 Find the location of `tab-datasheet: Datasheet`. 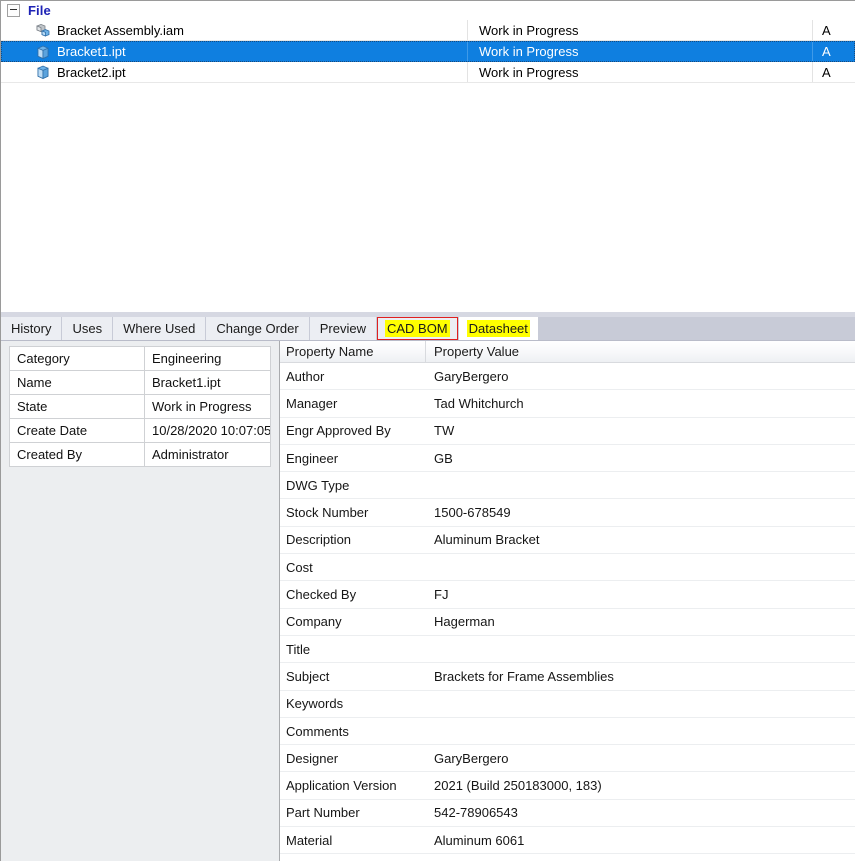

tab-datasheet: Datasheet is located at coordinates (498, 328).